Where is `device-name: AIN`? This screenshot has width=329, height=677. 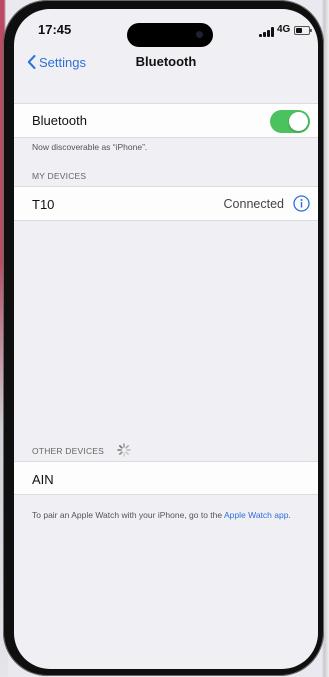 device-name: AIN is located at coordinates (43, 479).